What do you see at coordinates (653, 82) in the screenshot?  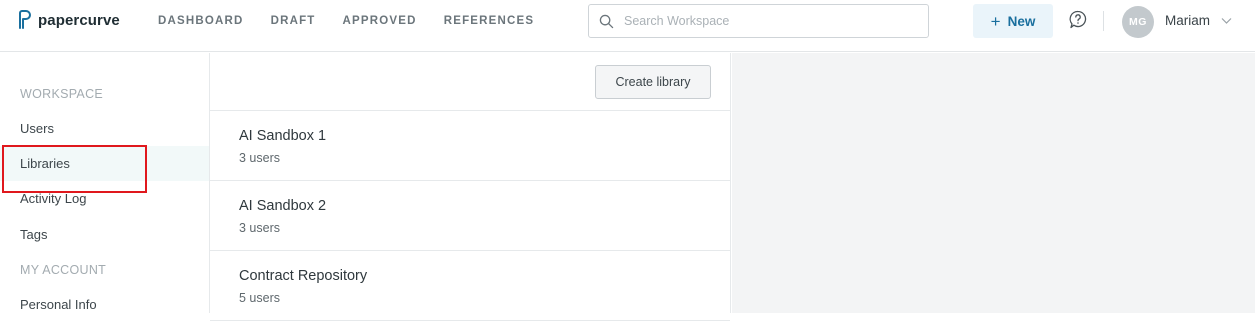 I see `create-library-button: Create library` at bounding box center [653, 82].